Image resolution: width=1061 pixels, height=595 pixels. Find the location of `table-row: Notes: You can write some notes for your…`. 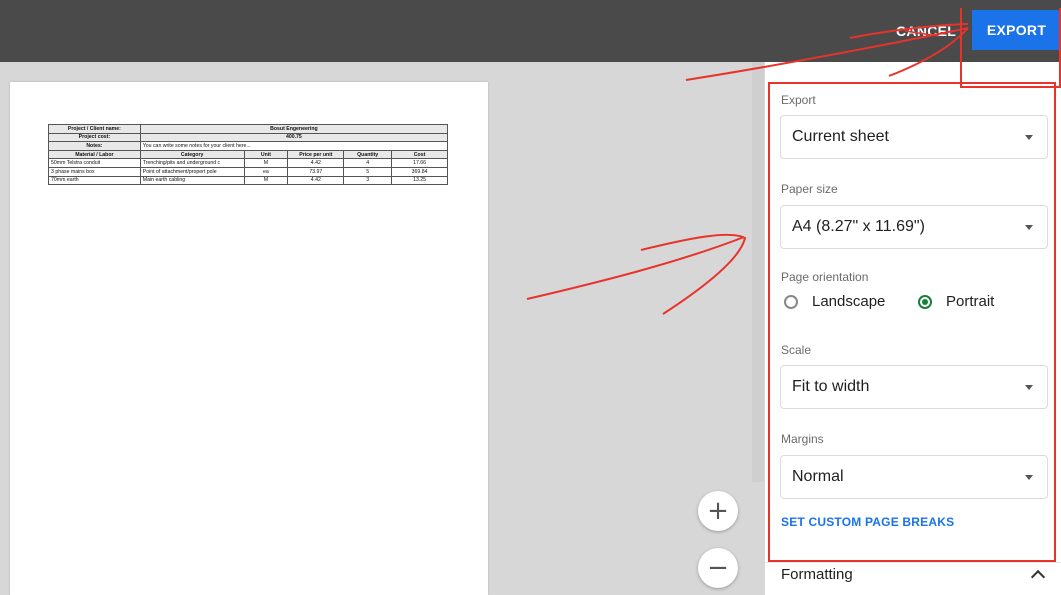

table-row: Notes: You can write some notes for your… is located at coordinates (248, 146).